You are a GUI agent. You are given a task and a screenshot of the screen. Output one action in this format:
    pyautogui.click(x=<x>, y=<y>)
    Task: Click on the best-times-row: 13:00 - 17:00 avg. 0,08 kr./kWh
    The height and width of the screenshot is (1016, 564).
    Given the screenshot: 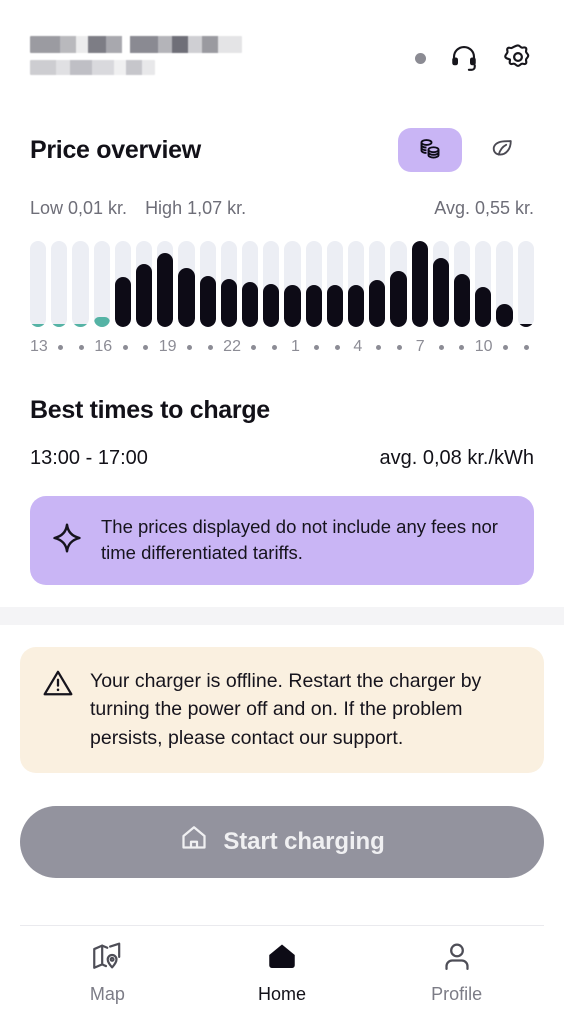 What is the action you would take?
    pyautogui.click(x=282, y=458)
    